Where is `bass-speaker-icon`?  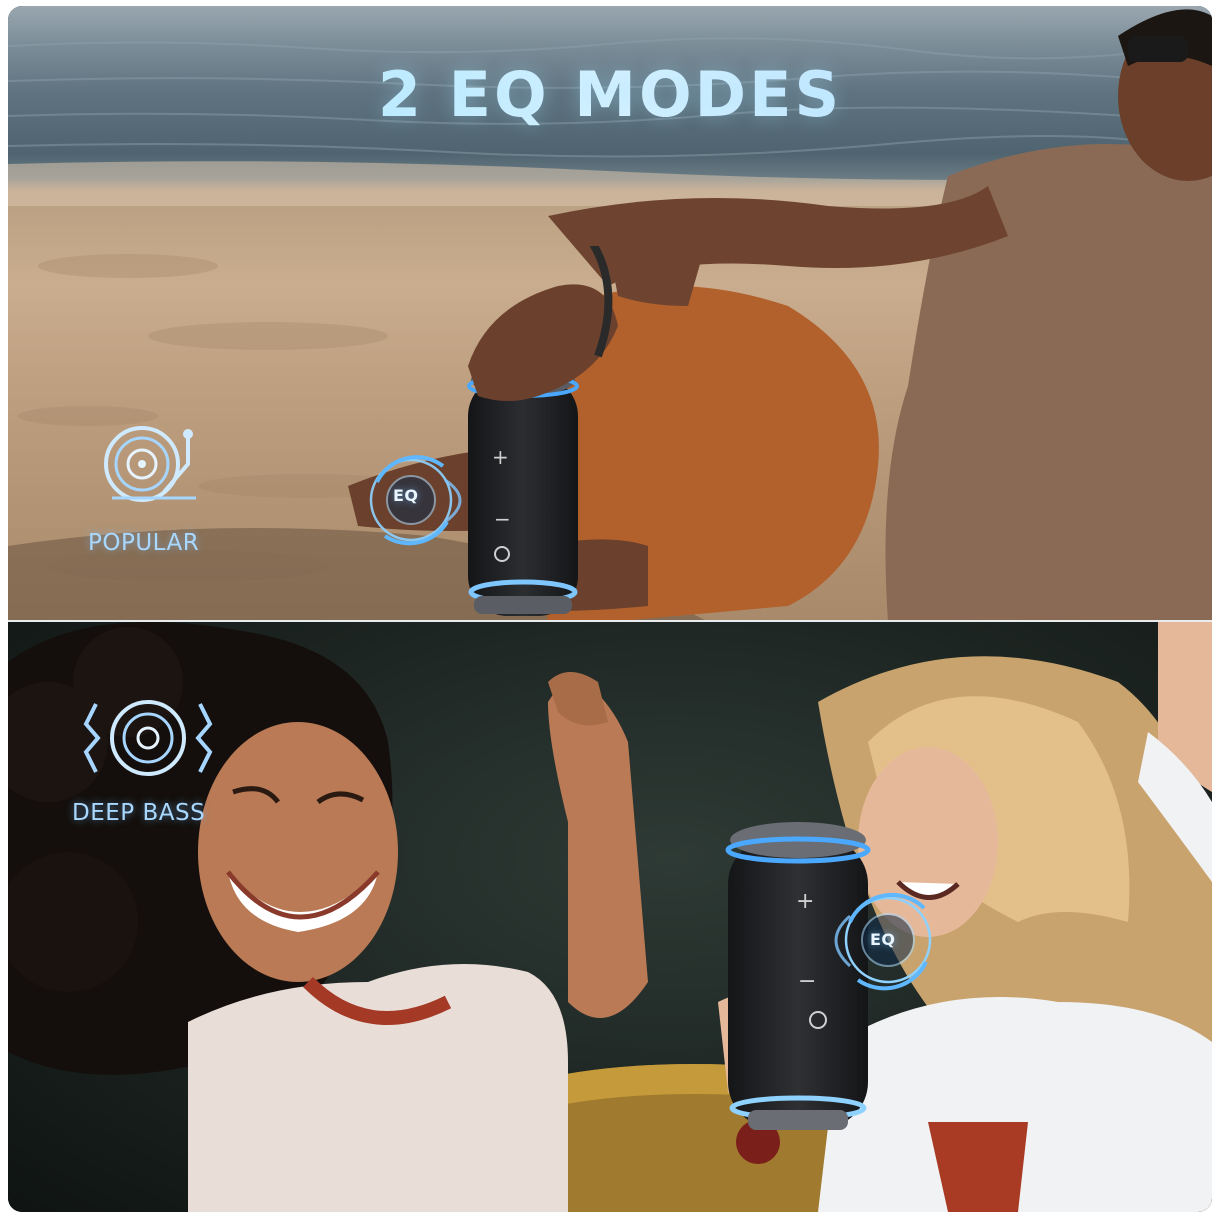 bass-speaker-icon is located at coordinates (148, 738).